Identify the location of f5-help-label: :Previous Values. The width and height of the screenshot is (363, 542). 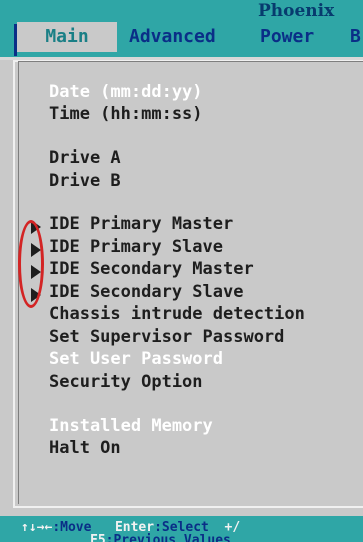
(168, 537).